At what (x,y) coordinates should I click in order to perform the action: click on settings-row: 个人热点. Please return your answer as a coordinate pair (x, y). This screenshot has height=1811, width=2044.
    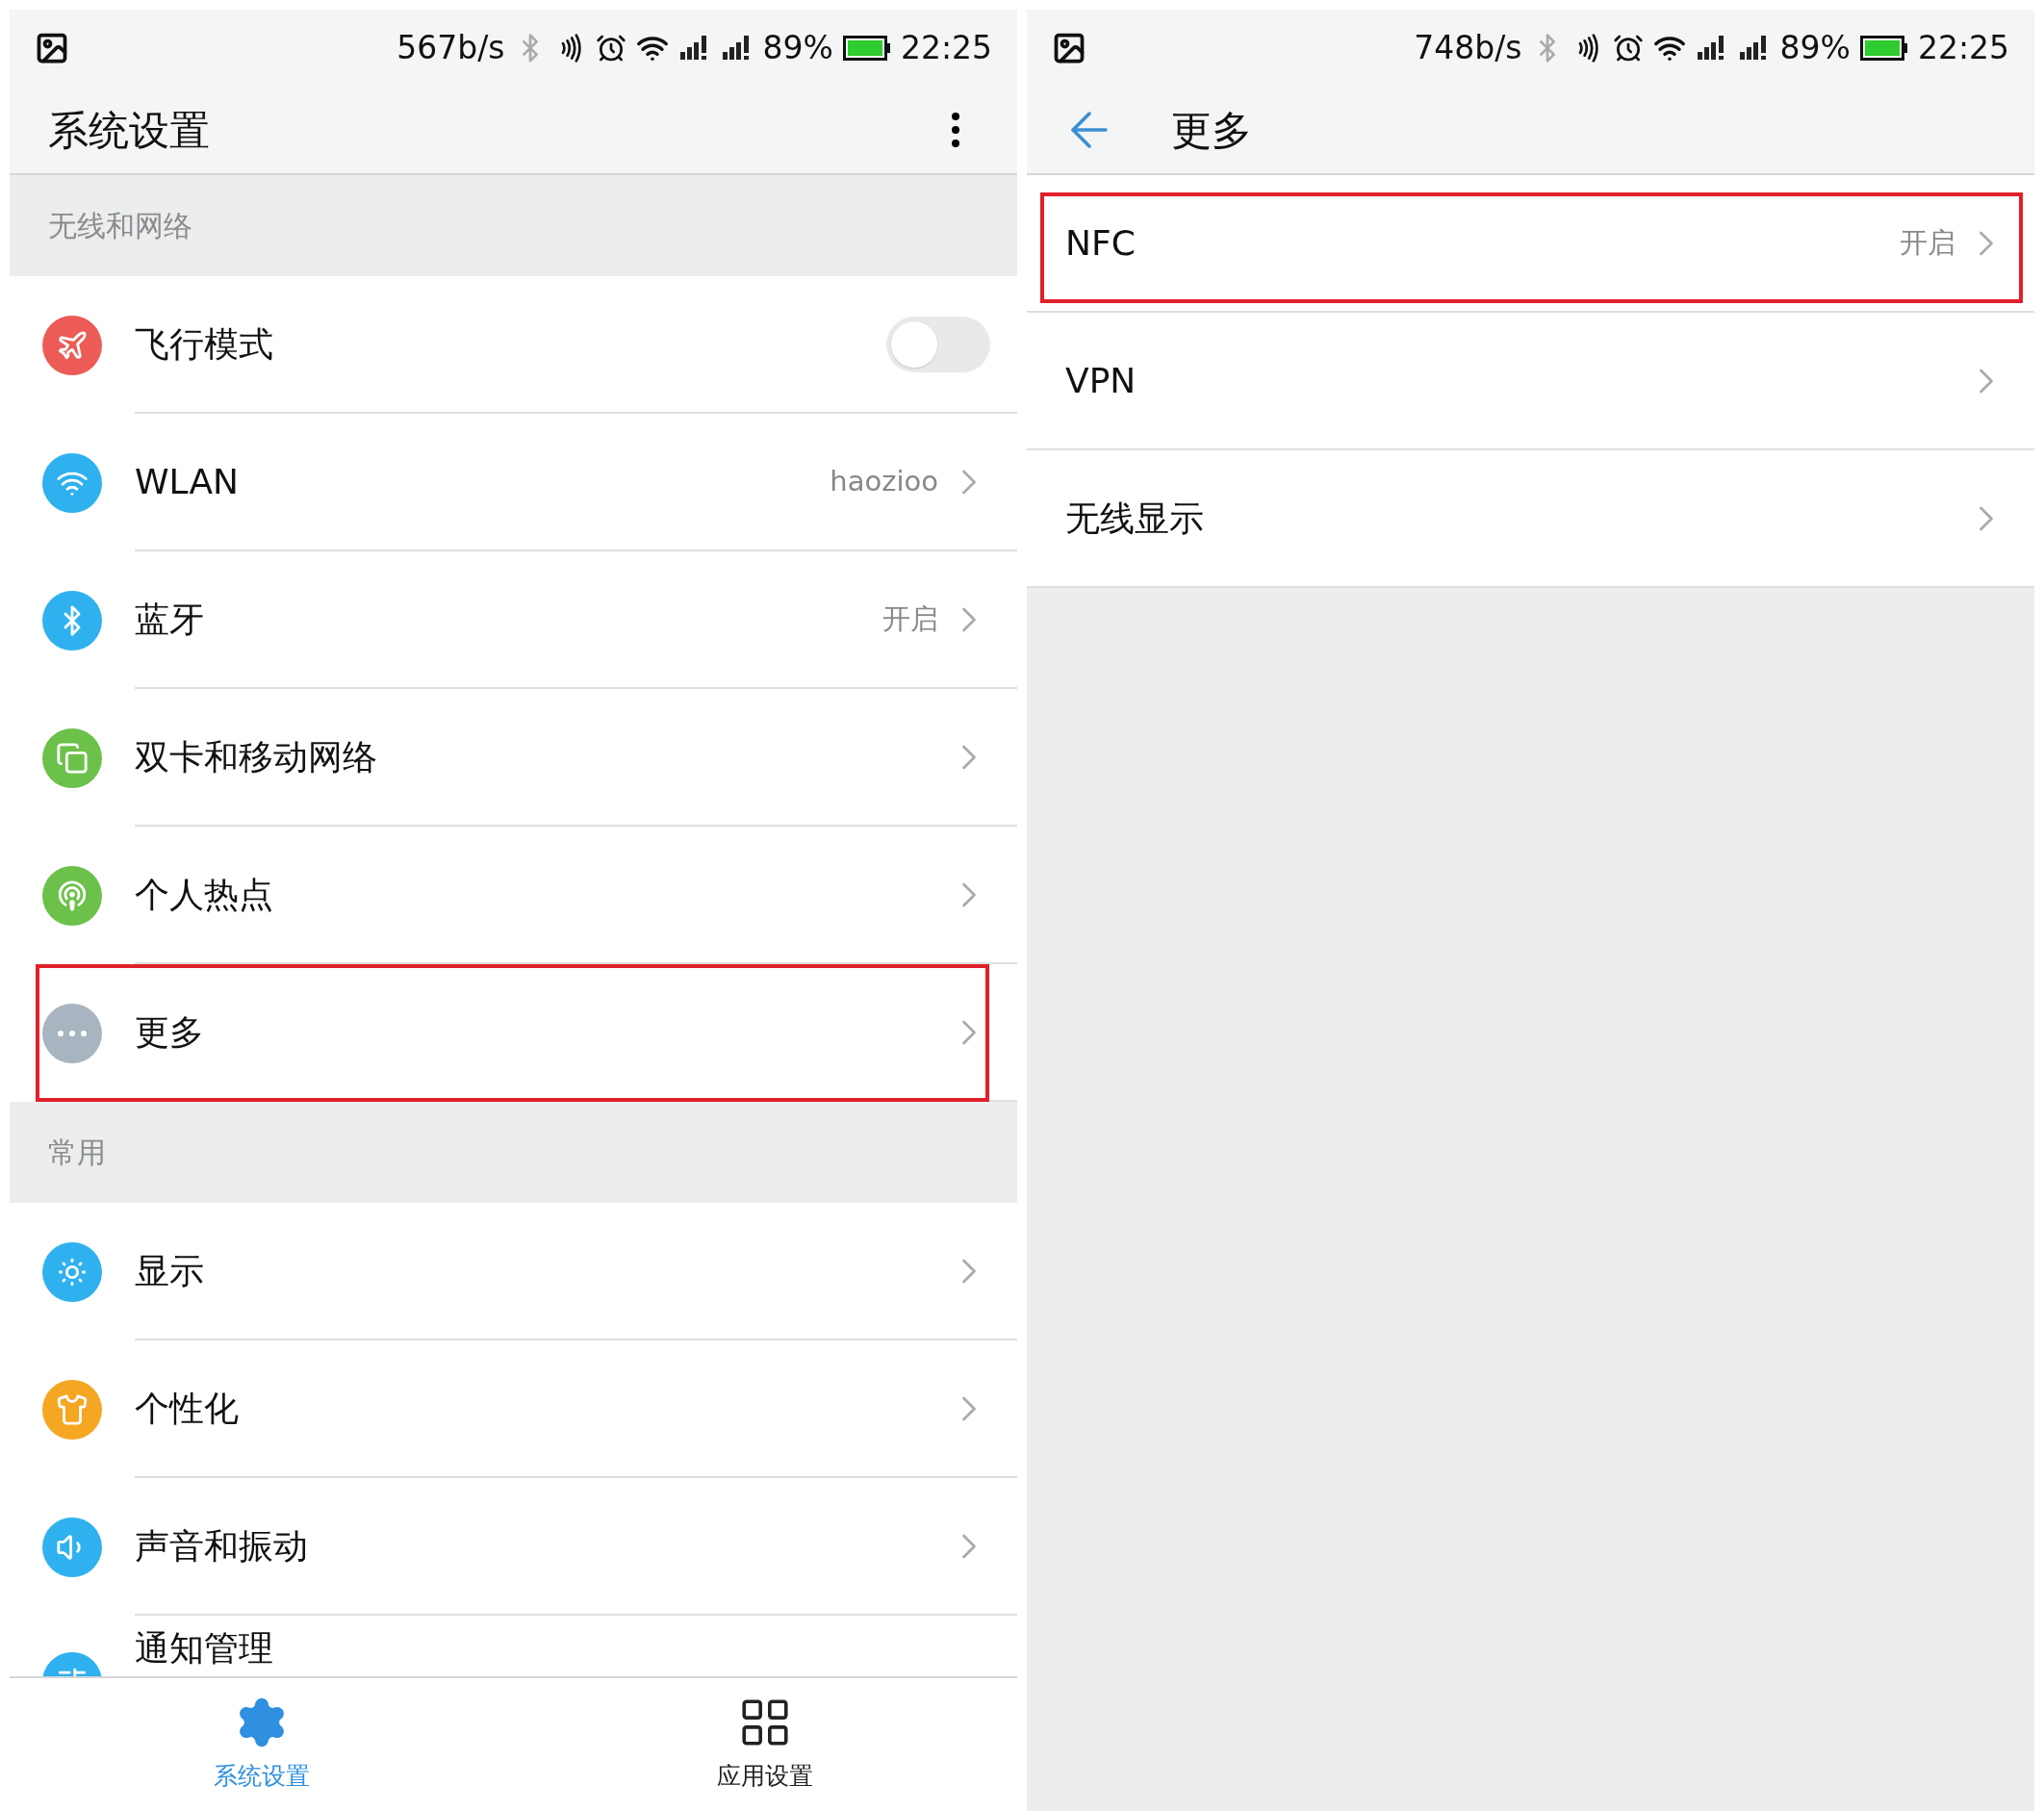
    Looking at the image, I should click on (514, 896).